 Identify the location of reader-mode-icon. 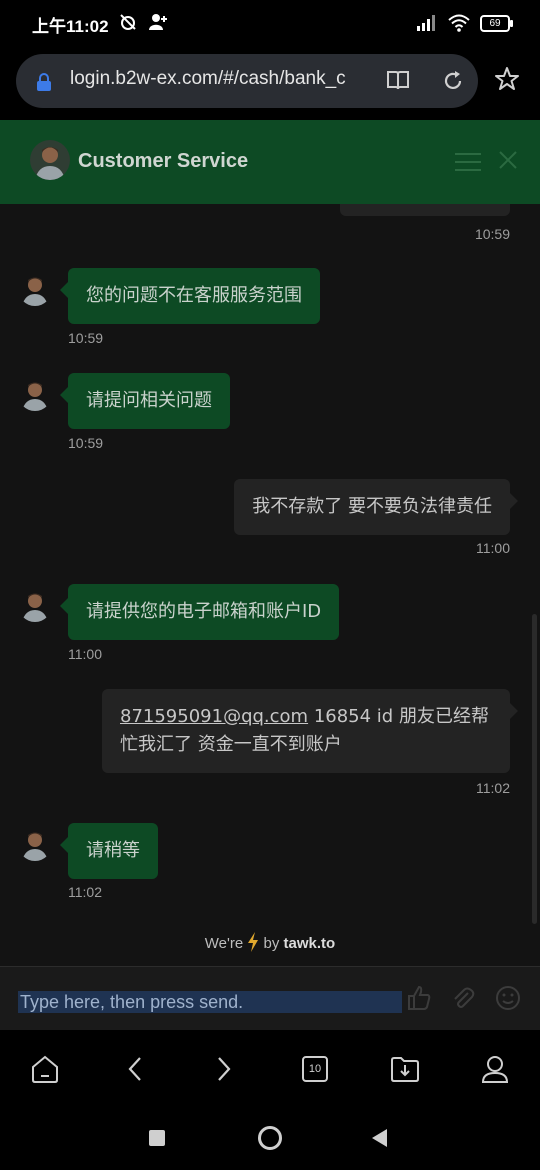
(398, 80).